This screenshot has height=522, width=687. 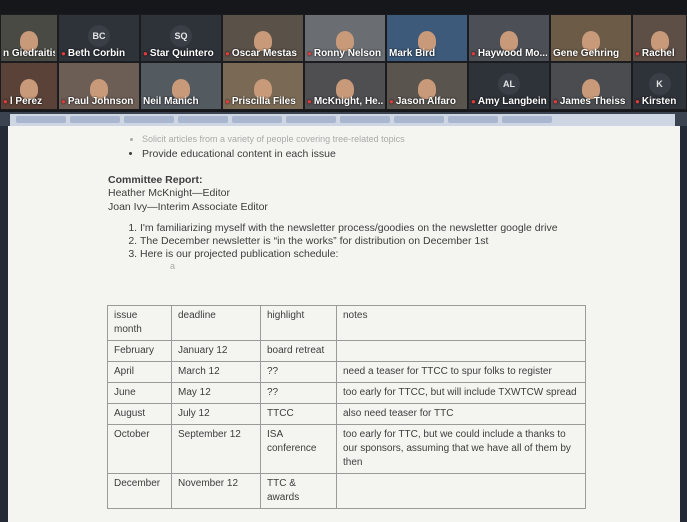 I want to click on participant-name-text: Priscilla Files, so click(x=263, y=101).